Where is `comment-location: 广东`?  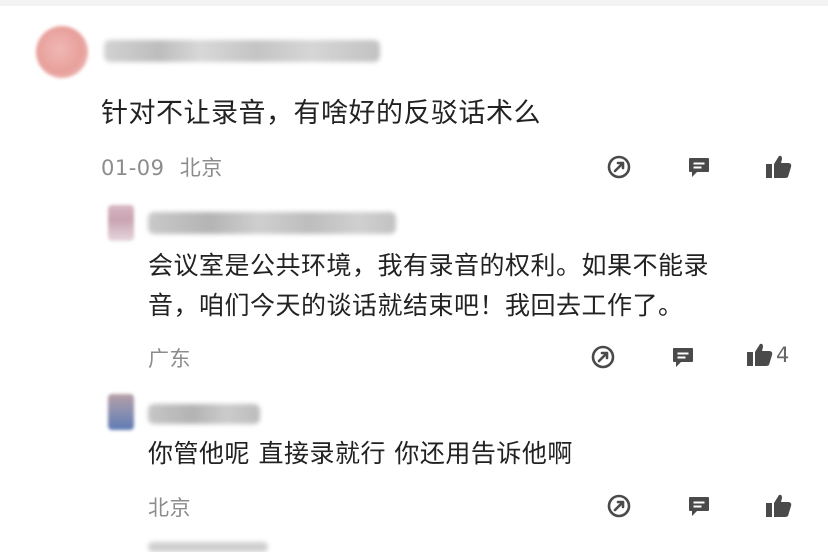 comment-location: 广东 is located at coordinates (169, 359).